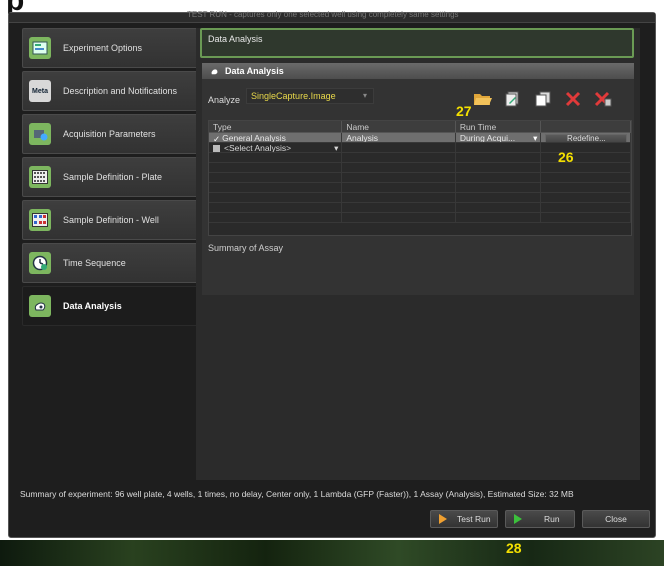  I want to click on table-cell-run-time, so click(499, 147).